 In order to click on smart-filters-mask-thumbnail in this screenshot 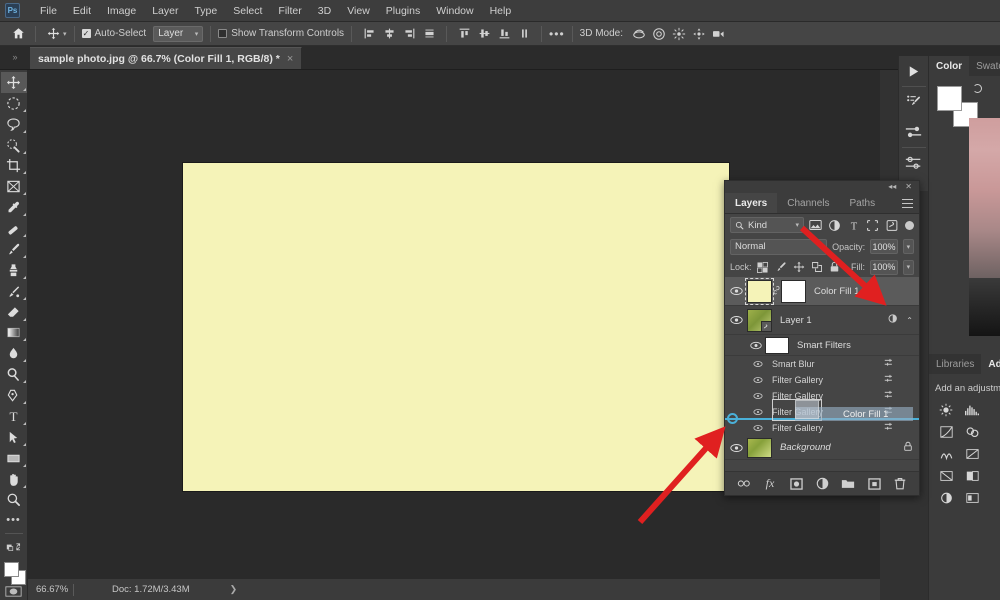, I will do `click(777, 345)`.